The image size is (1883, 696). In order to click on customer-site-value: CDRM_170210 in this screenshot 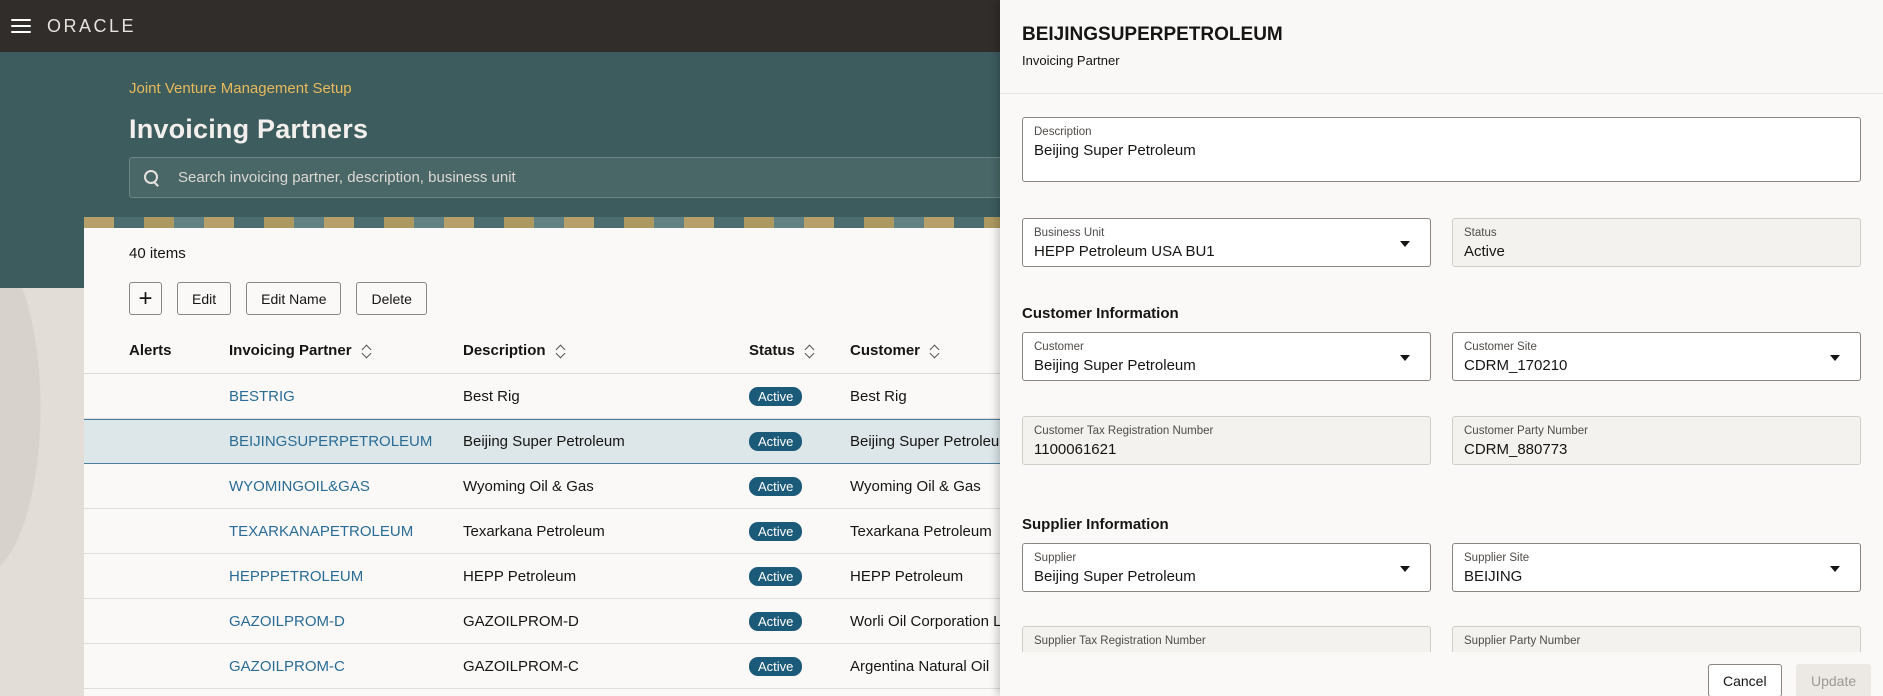, I will do `click(1516, 365)`.